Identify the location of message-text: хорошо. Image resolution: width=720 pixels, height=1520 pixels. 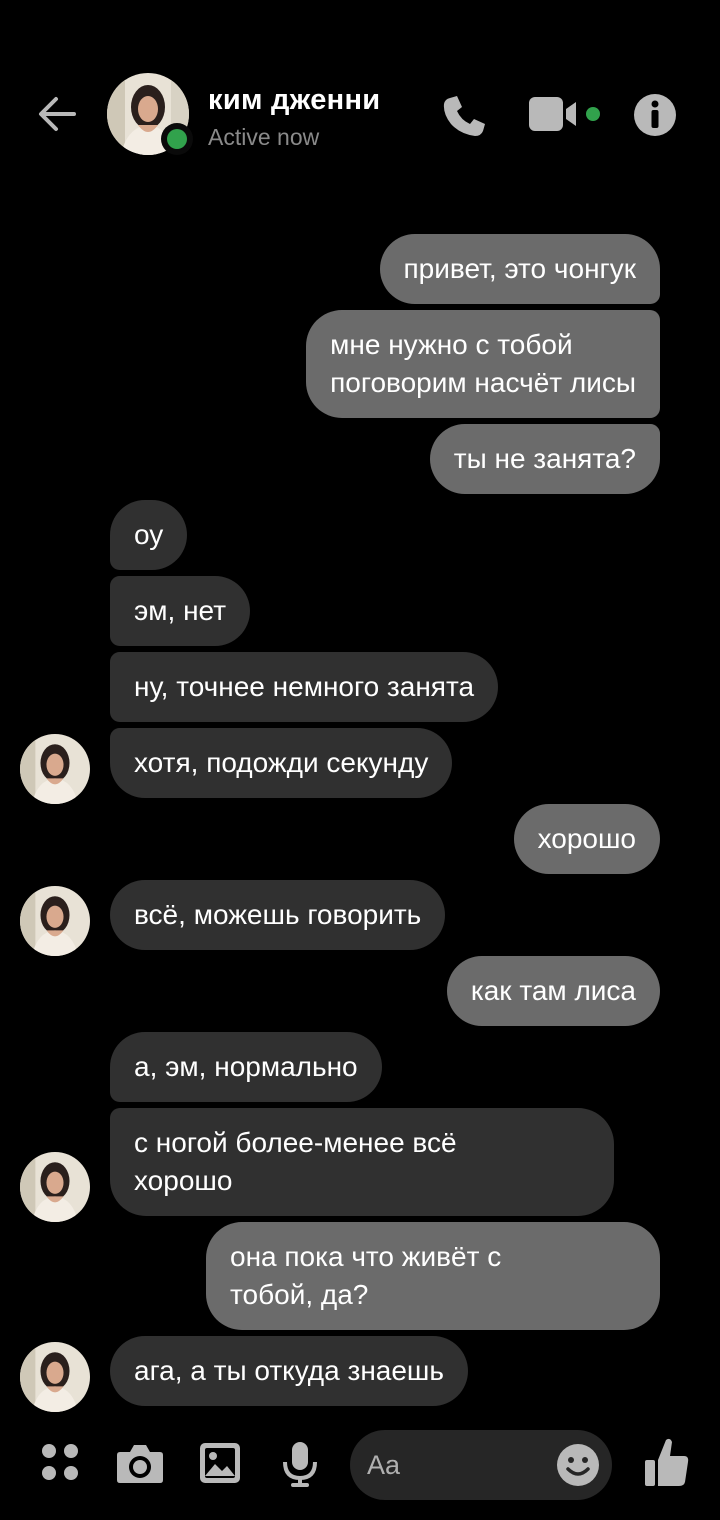
(586, 838).